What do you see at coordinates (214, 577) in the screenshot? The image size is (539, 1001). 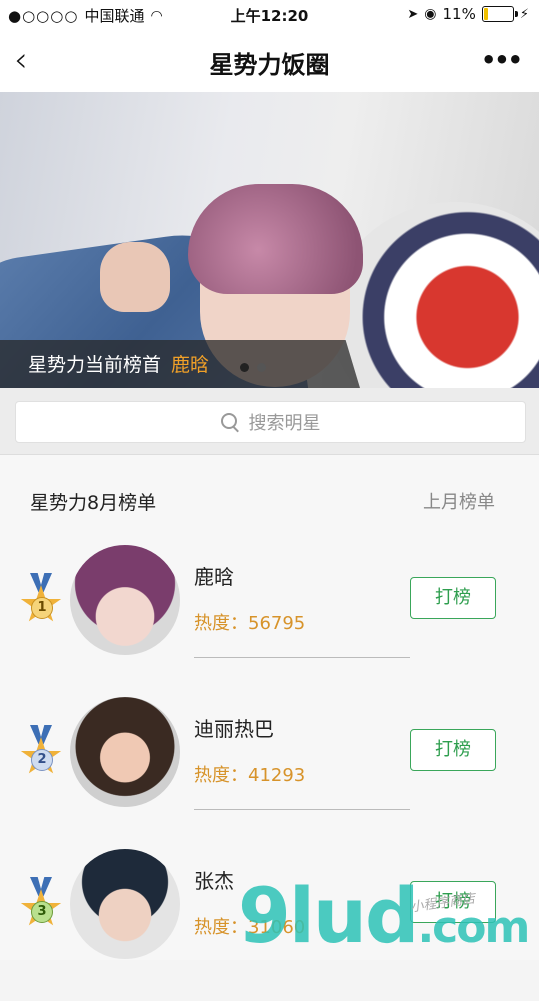 I see `star-name: 鹿晗` at bounding box center [214, 577].